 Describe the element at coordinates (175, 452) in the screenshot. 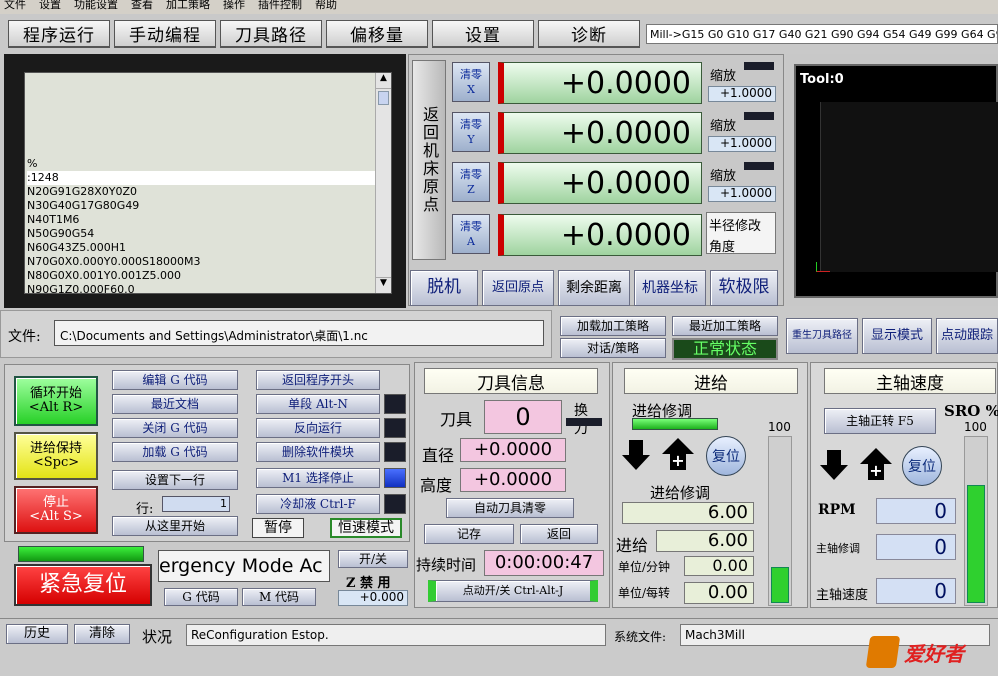

I see `load-gcode-button: 加载 G 代码` at that location.